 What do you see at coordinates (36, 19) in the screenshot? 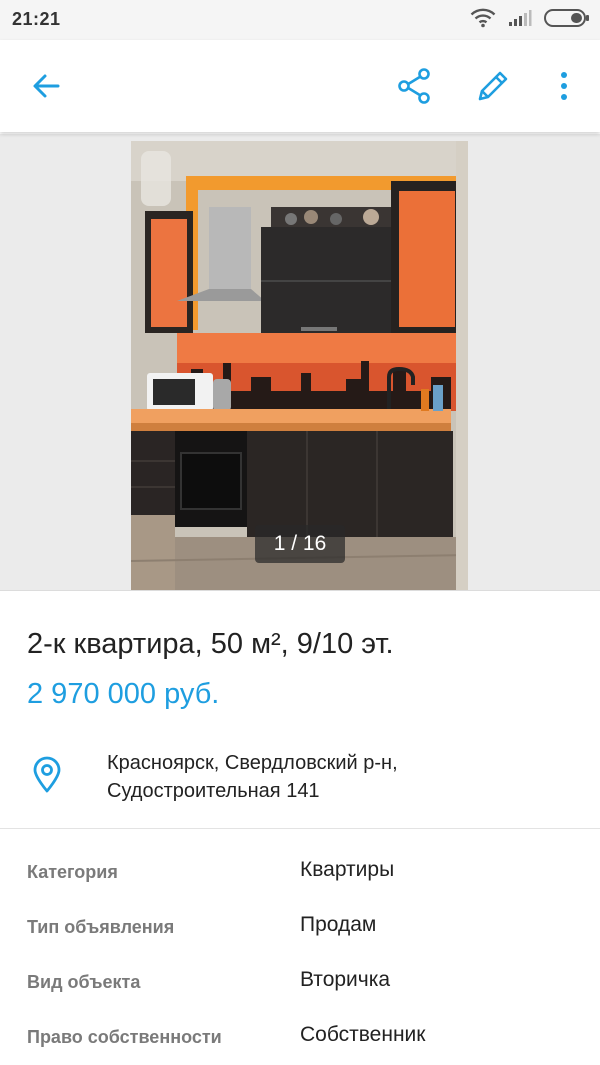
I see `status-time: 21:21` at bounding box center [36, 19].